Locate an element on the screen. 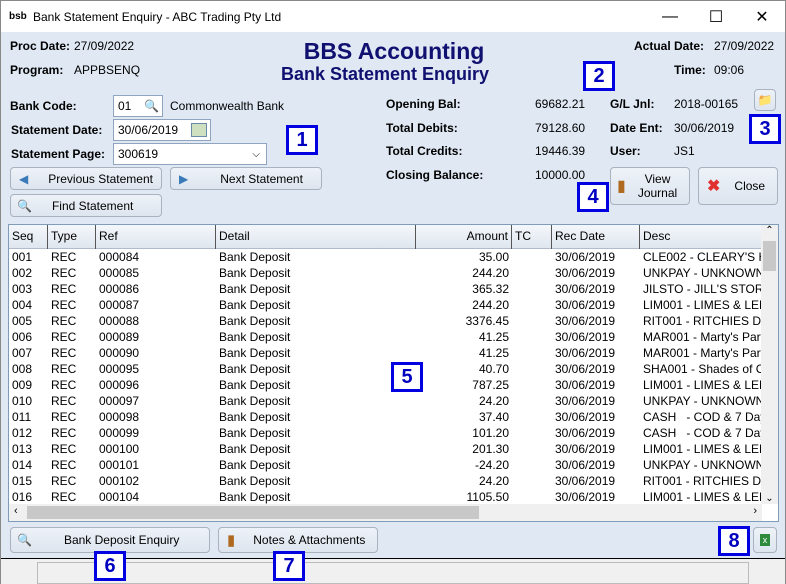  statement-page-label: Statement Page: is located at coordinates (58, 154).